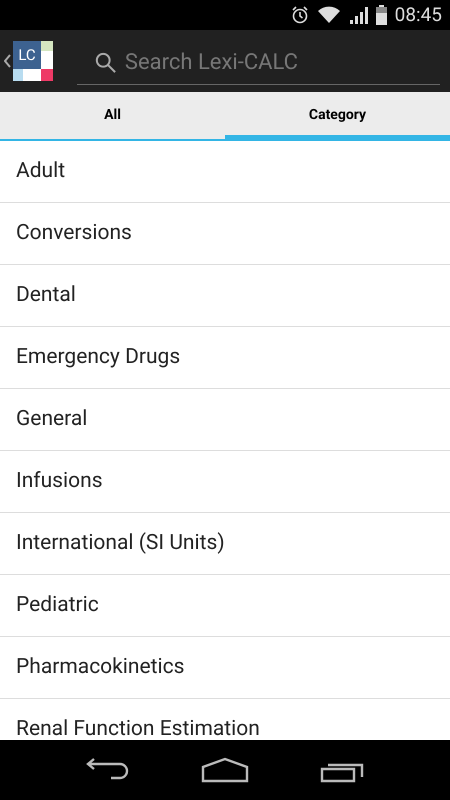 The width and height of the screenshot is (450, 800). I want to click on battery-icon, so click(381, 15).